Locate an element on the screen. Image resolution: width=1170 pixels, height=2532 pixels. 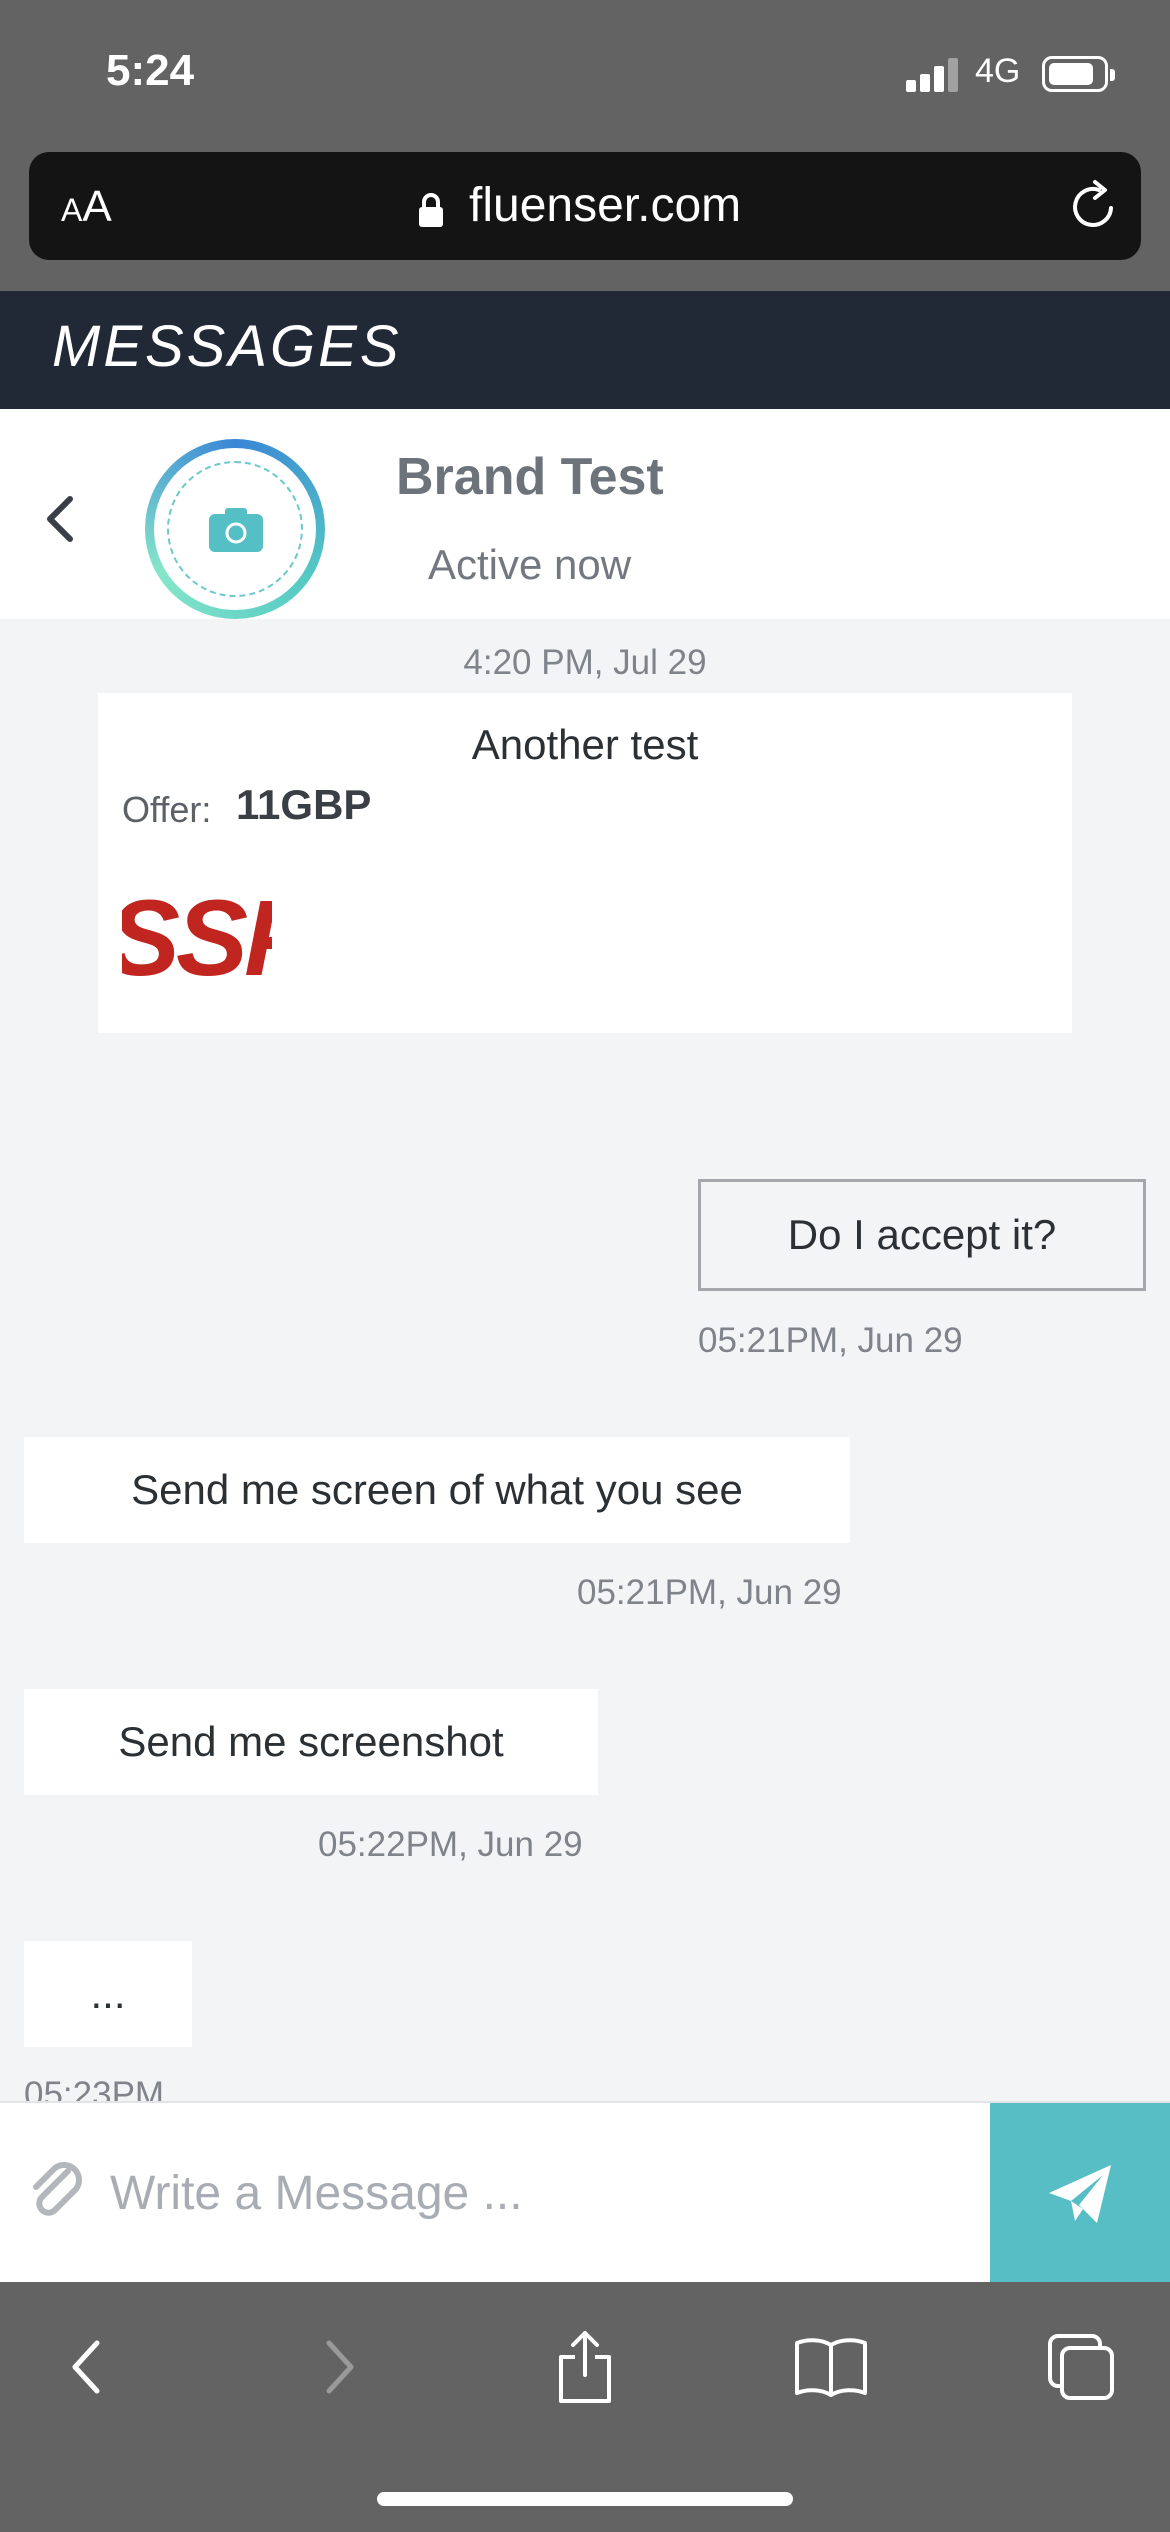
status-time: 5:24 is located at coordinates (150, 70).